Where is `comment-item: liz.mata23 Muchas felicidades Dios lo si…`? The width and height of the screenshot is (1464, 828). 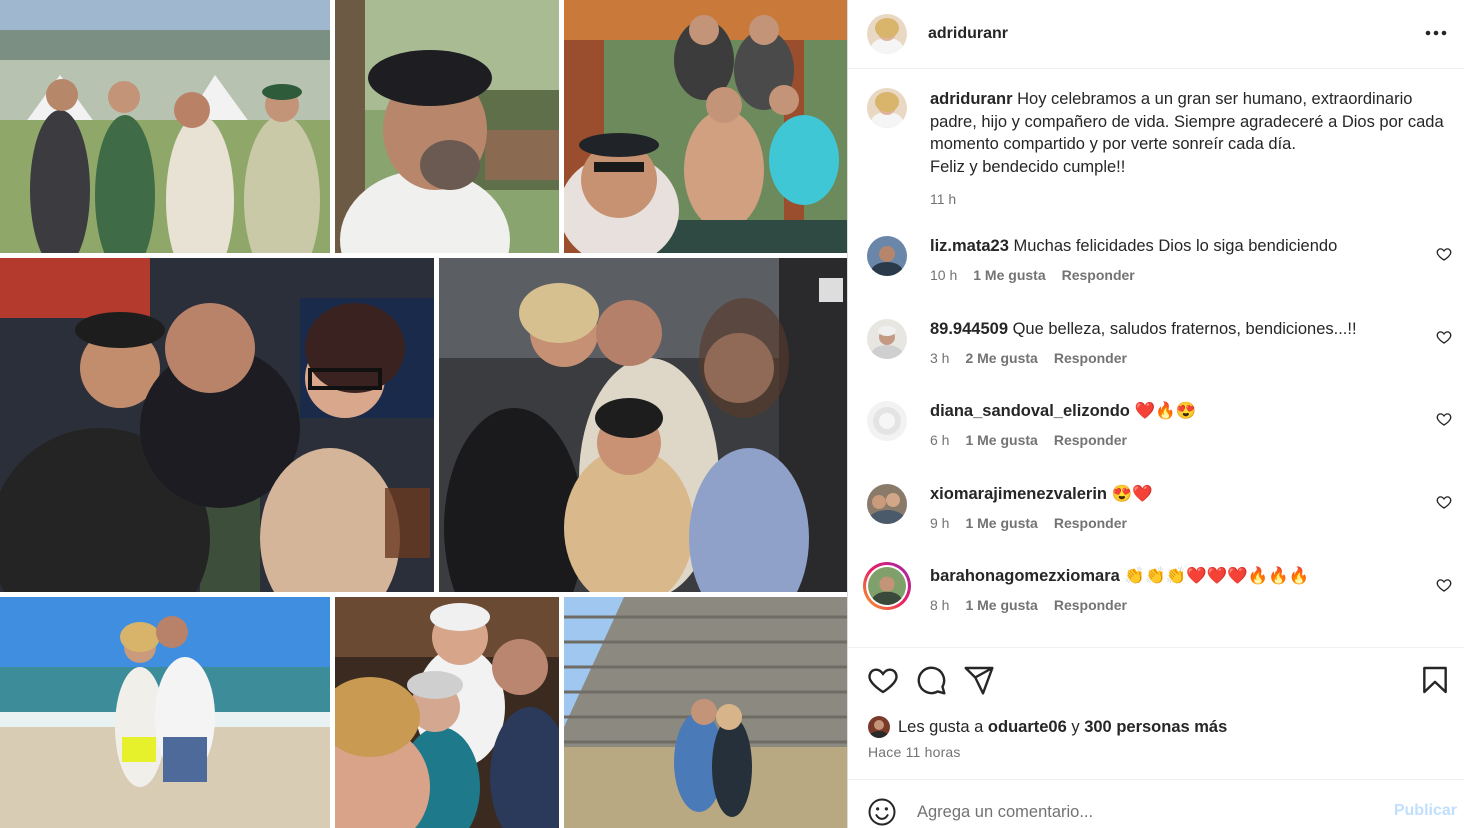
comment-item: liz.mata23 Muchas felicidades Dios lo si… is located at coordinates (1159, 262).